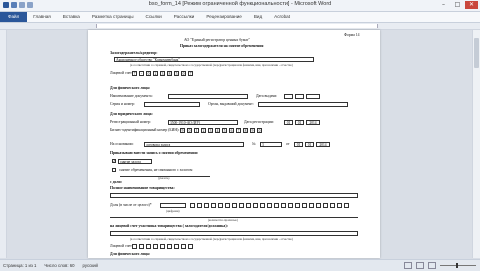 The width and height of the screenshot is (480, 271). I want to click on tab-insert: Вставка, so click(71, 17).